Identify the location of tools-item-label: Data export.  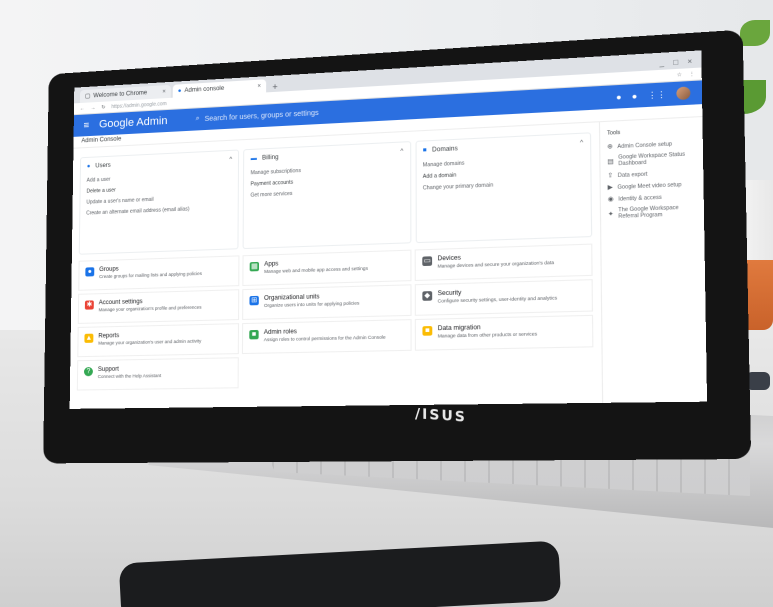
(632, 174).